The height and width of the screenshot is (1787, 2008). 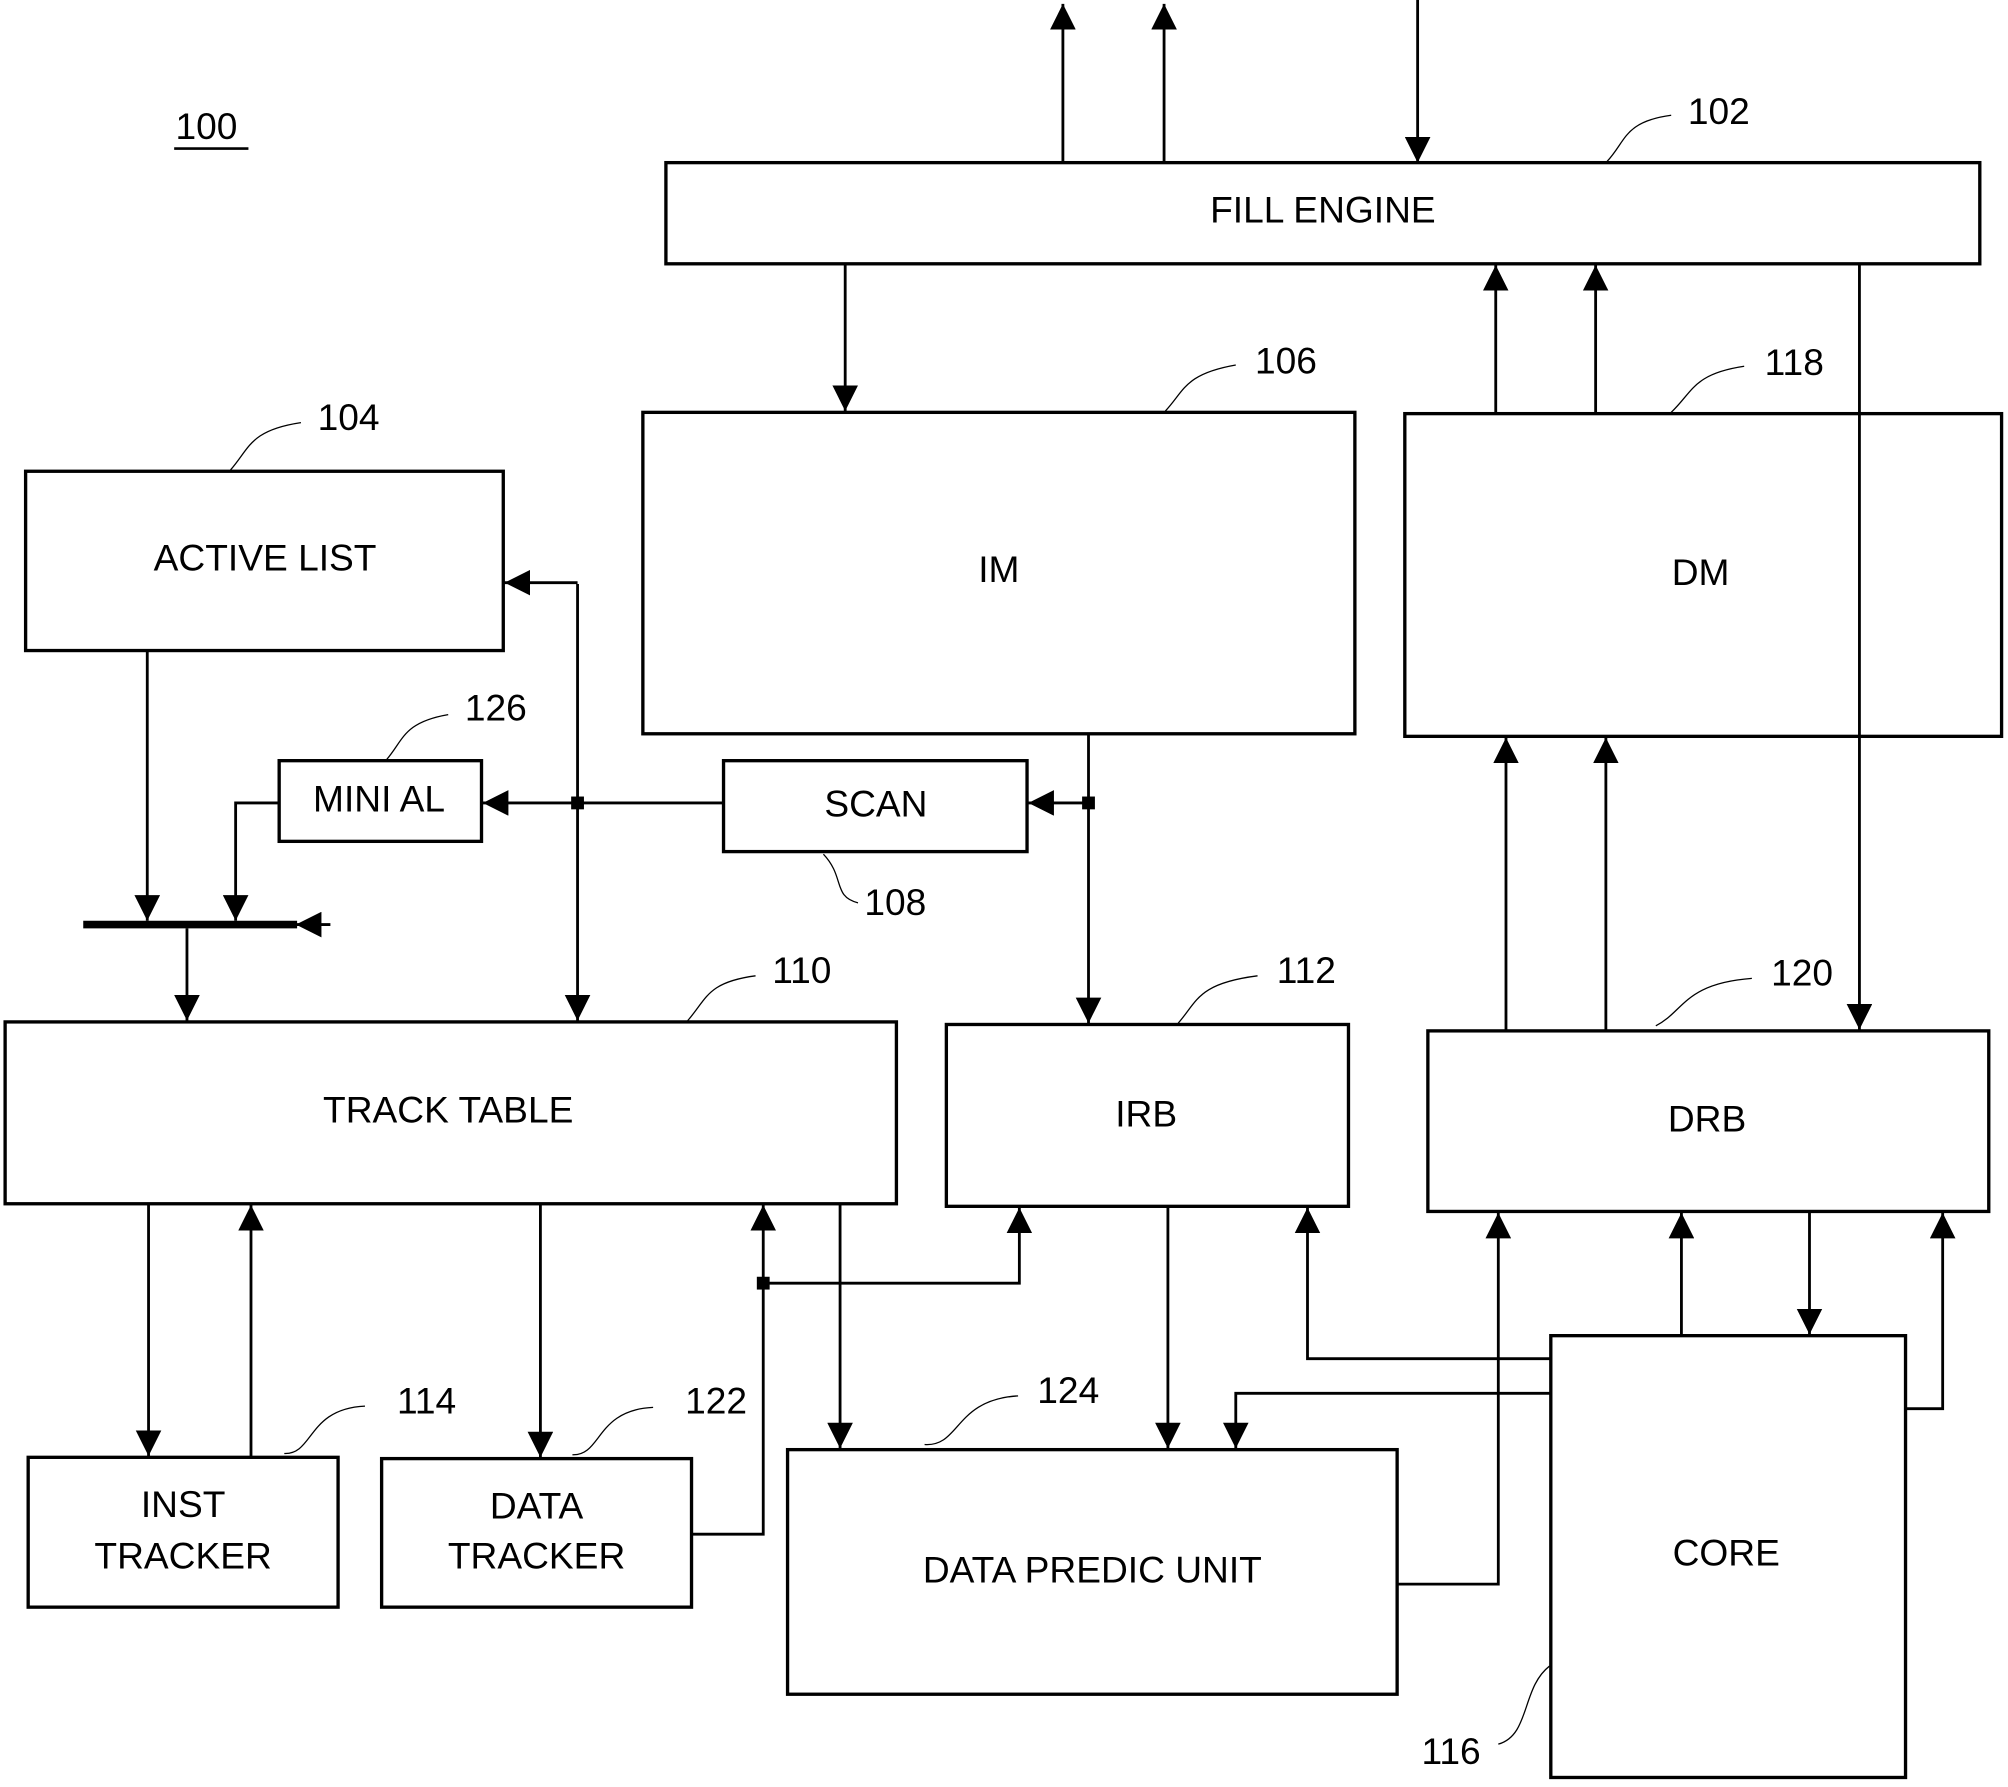 What do you see at coordinates (801, 970) in the screenshot?
I see `track-table-ref: 110` at bounding box center [801, 970].